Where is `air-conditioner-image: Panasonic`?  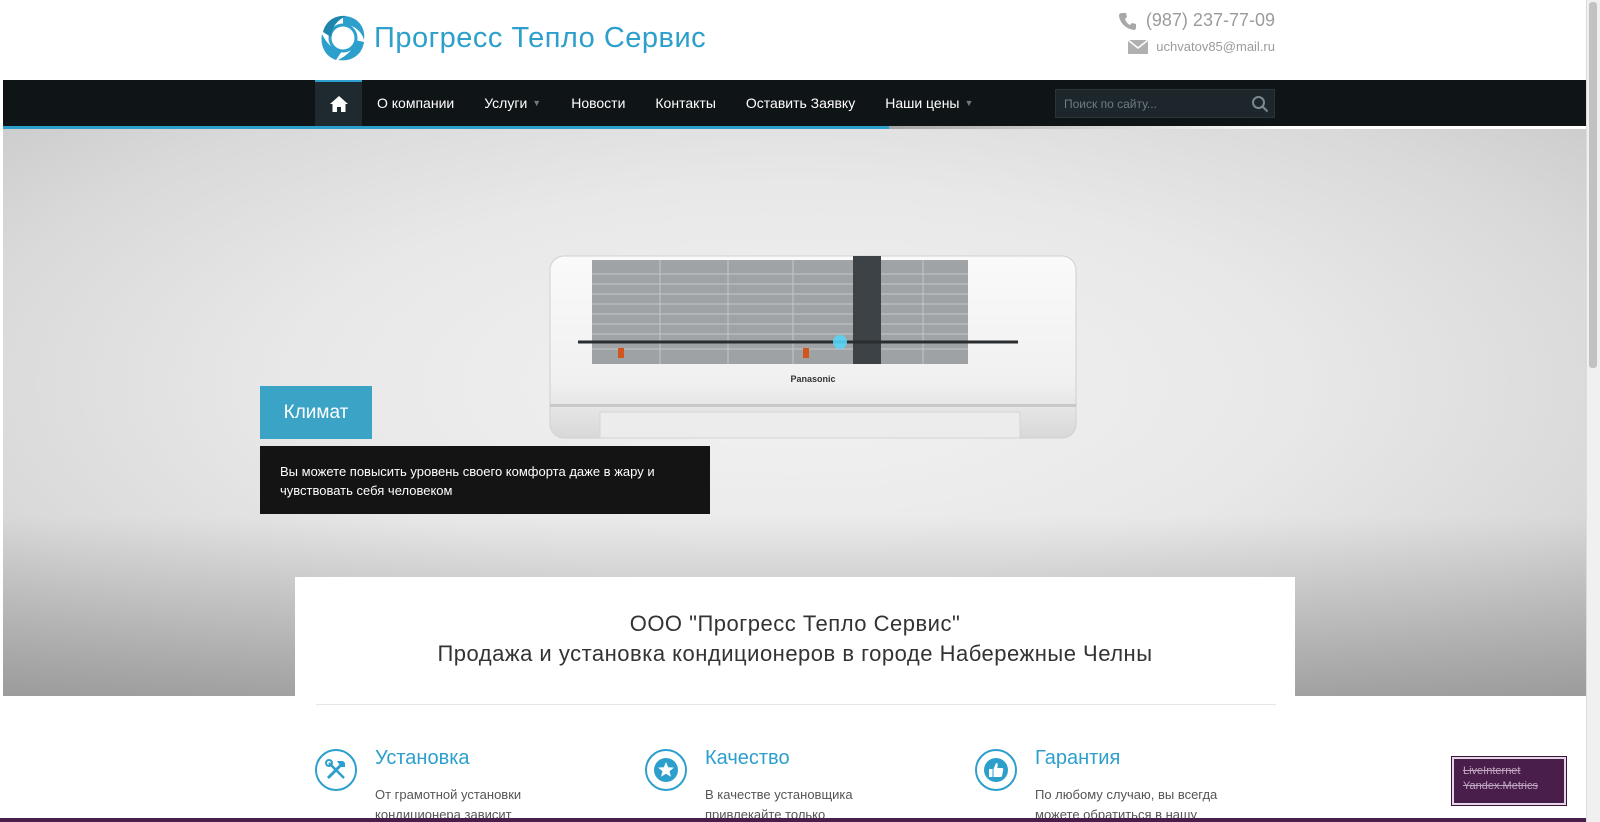
air-conditioner-image: Panasonic is located at coordinates (813, 347).